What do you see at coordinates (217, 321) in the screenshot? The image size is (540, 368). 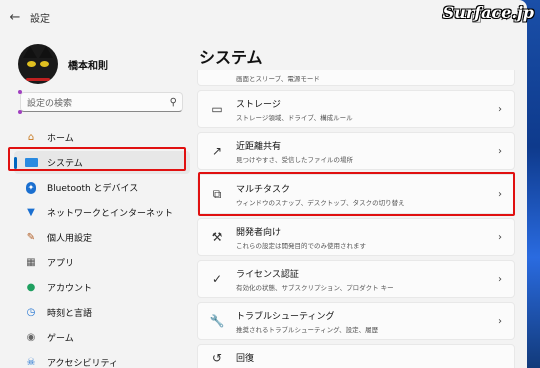 I see `wrench-icon: 🔧` at bounding box center [217, 321].